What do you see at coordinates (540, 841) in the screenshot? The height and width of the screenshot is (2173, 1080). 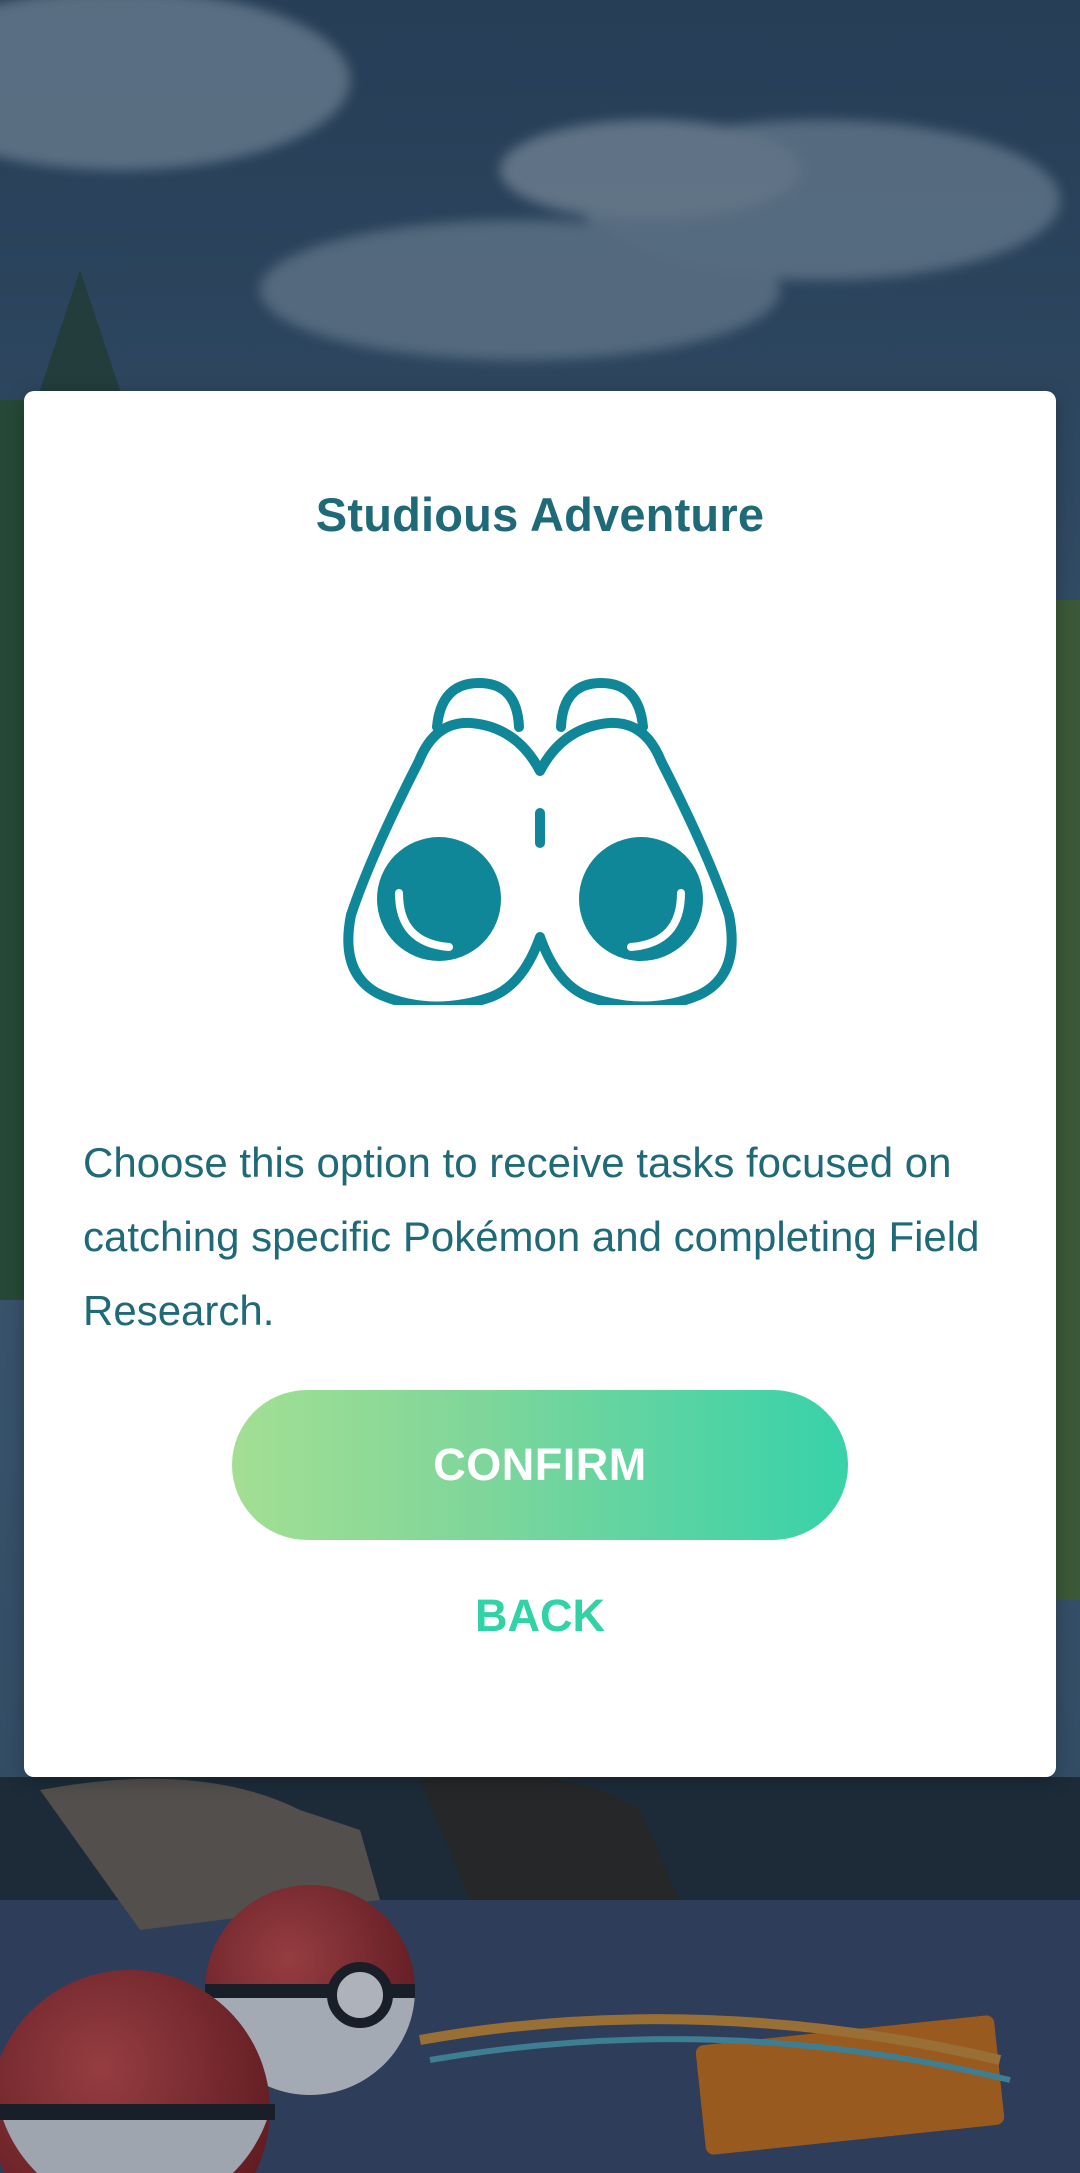 I see `binoculars-icon` at bounding box center [540, 841].